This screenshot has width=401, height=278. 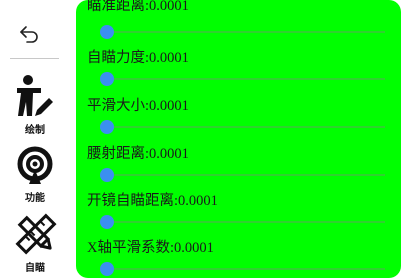 I want to click on setting-ads-aim-distance: 开镜自瞄距离:0.0001, so click(x=238, y=215).